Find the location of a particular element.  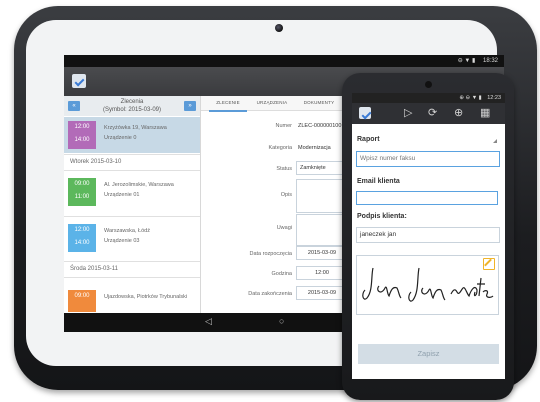

orders-list-title: Zlecenia is located at coordinates (132, 102).